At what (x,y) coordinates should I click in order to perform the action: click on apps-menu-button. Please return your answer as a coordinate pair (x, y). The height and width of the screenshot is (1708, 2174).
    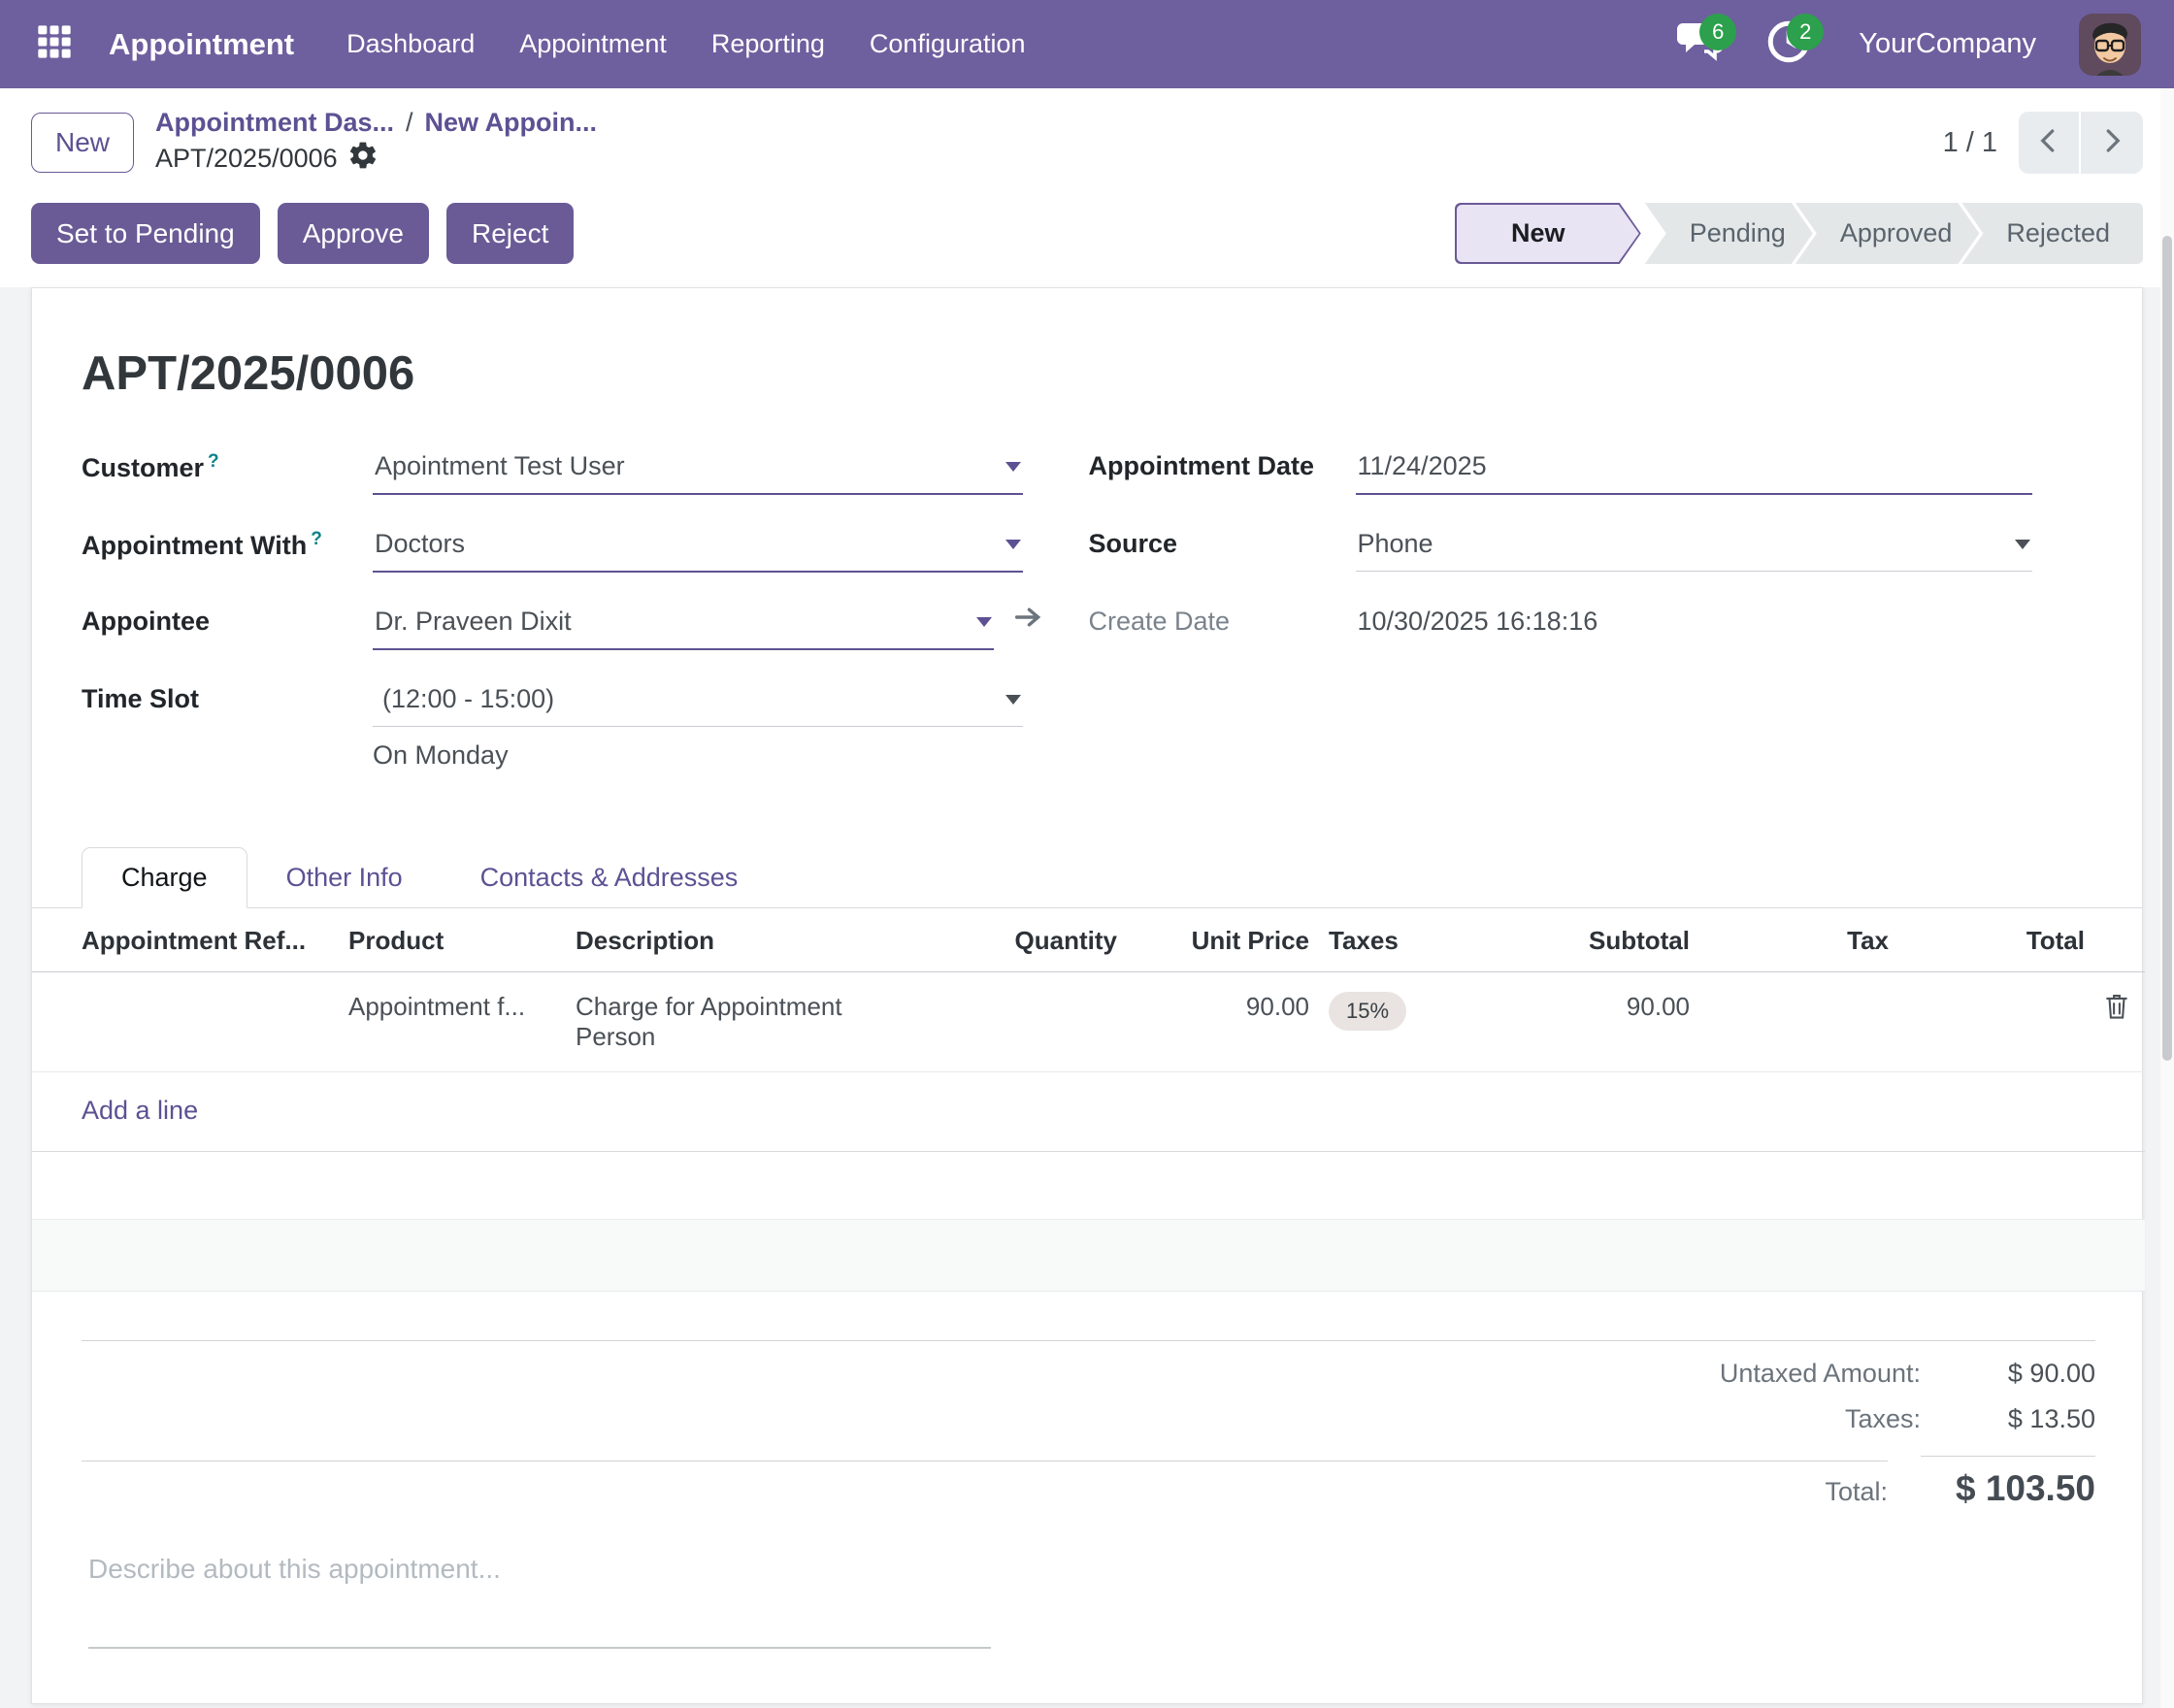
    Looking at the image, I should click on (54, 44).